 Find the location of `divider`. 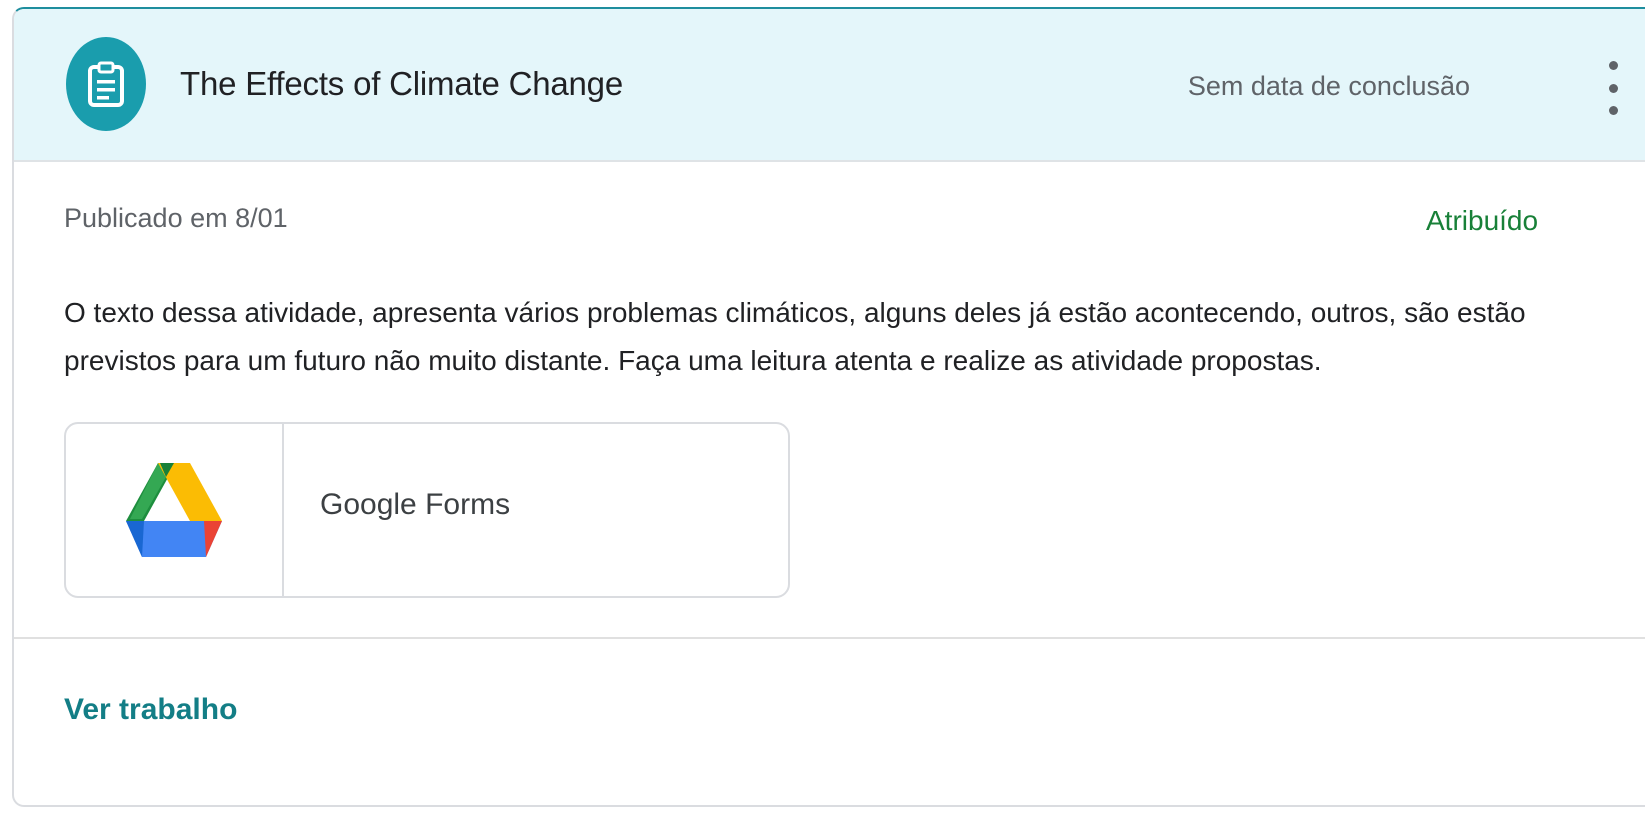

divider is located at coordinates (829, 638).